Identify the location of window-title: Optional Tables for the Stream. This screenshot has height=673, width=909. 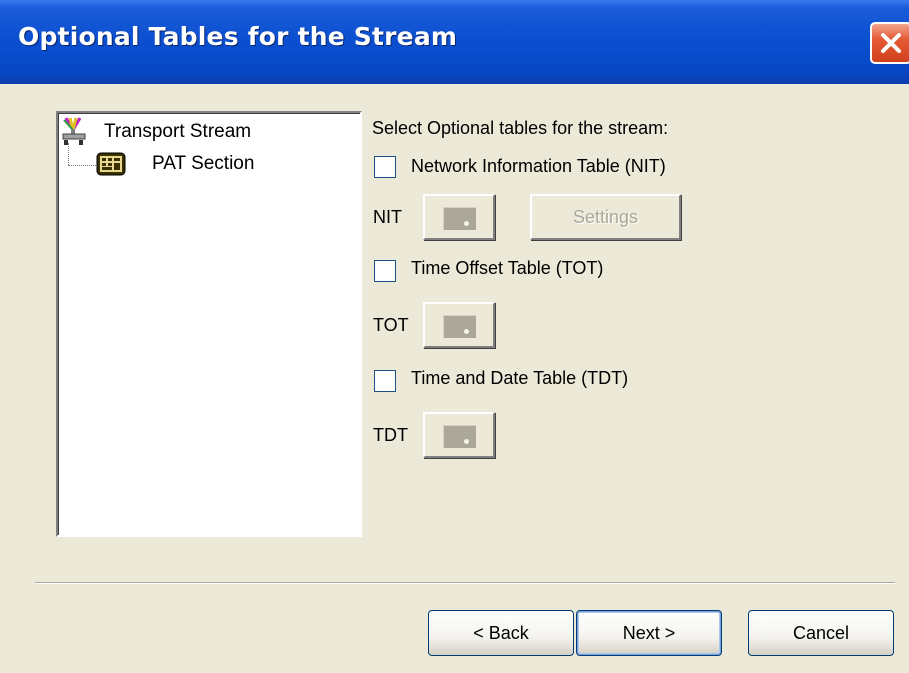
(238, 36).